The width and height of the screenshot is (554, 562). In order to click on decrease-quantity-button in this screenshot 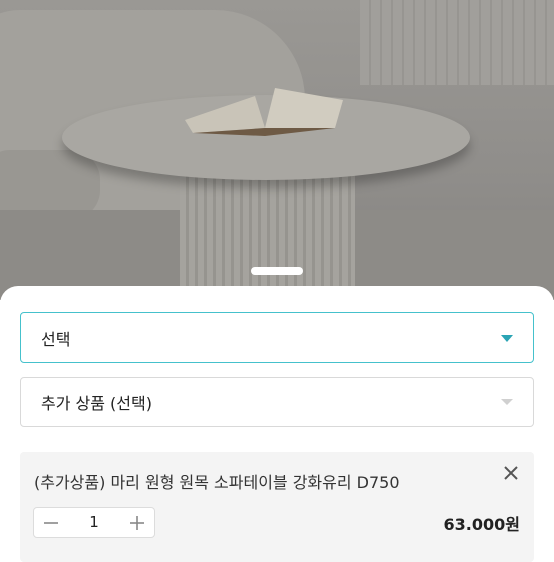, I will do `click(51, 522)`.